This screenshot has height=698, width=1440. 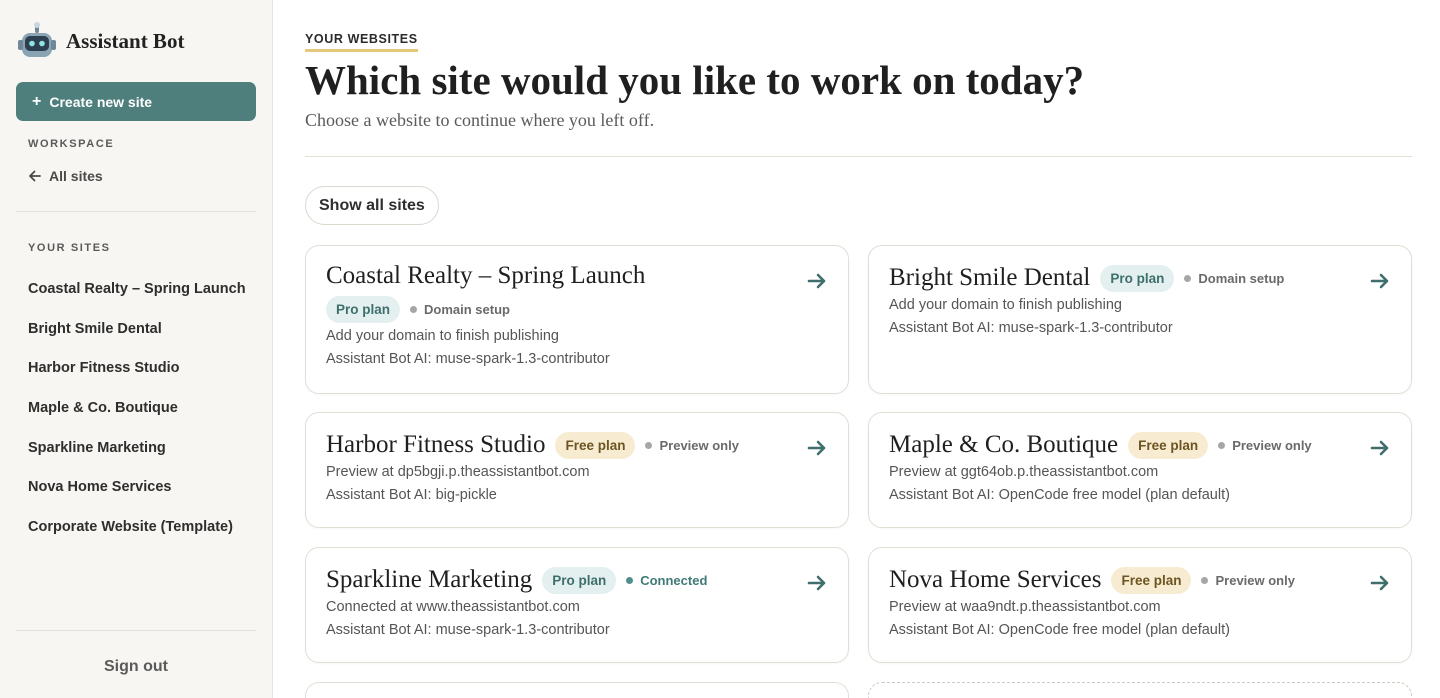 What do you see at coordinates (136, 667) in the screenshot?
I see `sign-out-button: Sign out` at bounding box center [136, 667].